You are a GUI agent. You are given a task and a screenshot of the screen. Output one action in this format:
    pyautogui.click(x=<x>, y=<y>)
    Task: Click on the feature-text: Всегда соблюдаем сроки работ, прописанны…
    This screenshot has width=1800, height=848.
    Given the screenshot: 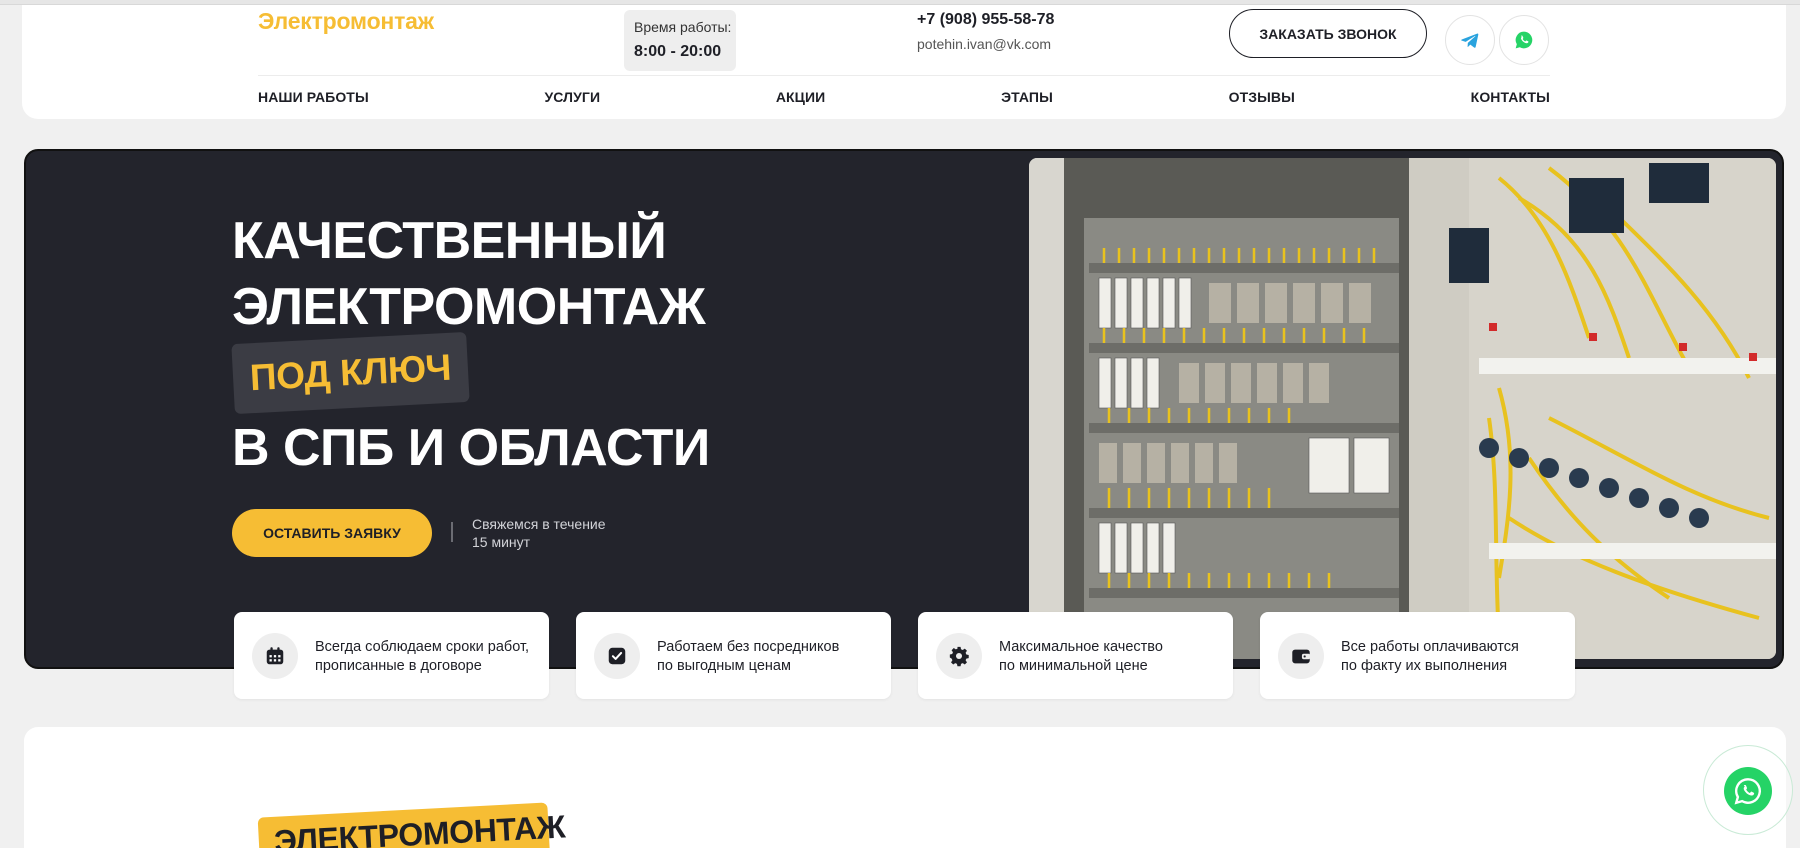 What is the action you would take?
    pyautogui.click(x=427, y=657)
    